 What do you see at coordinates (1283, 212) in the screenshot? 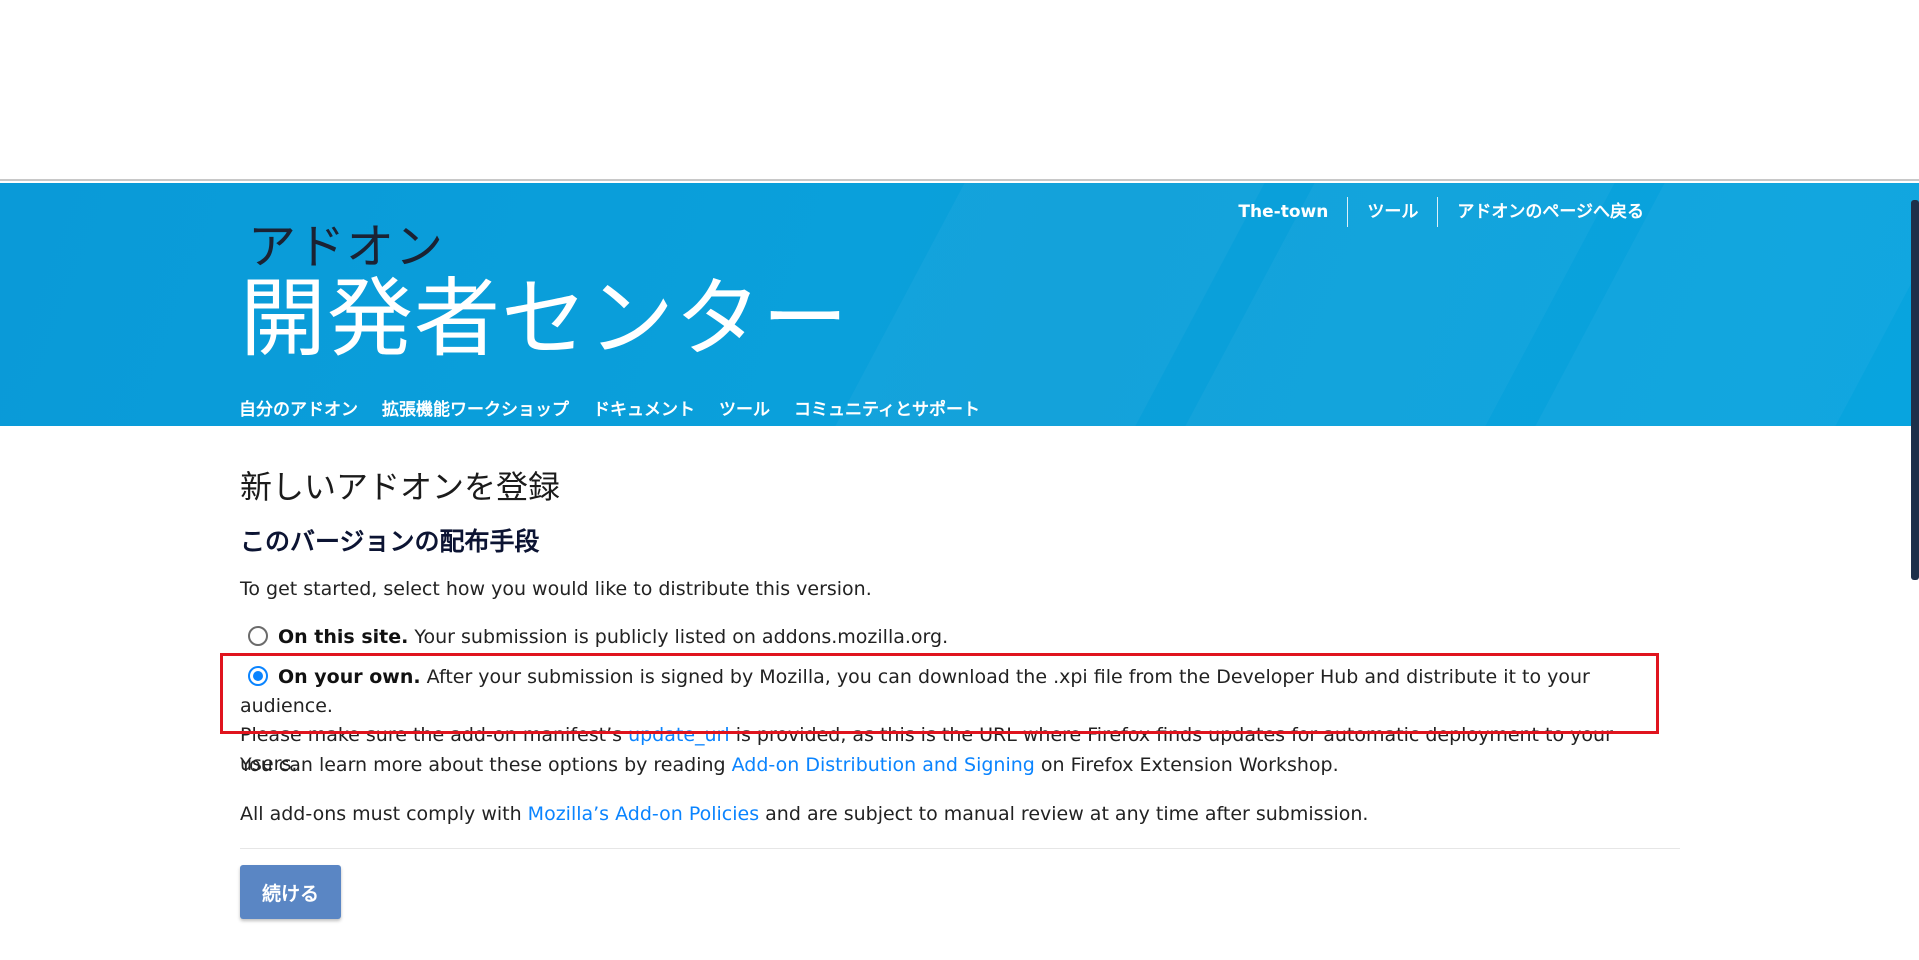
I see `user-account-link: The-town` at bounding box center [1283, 212].